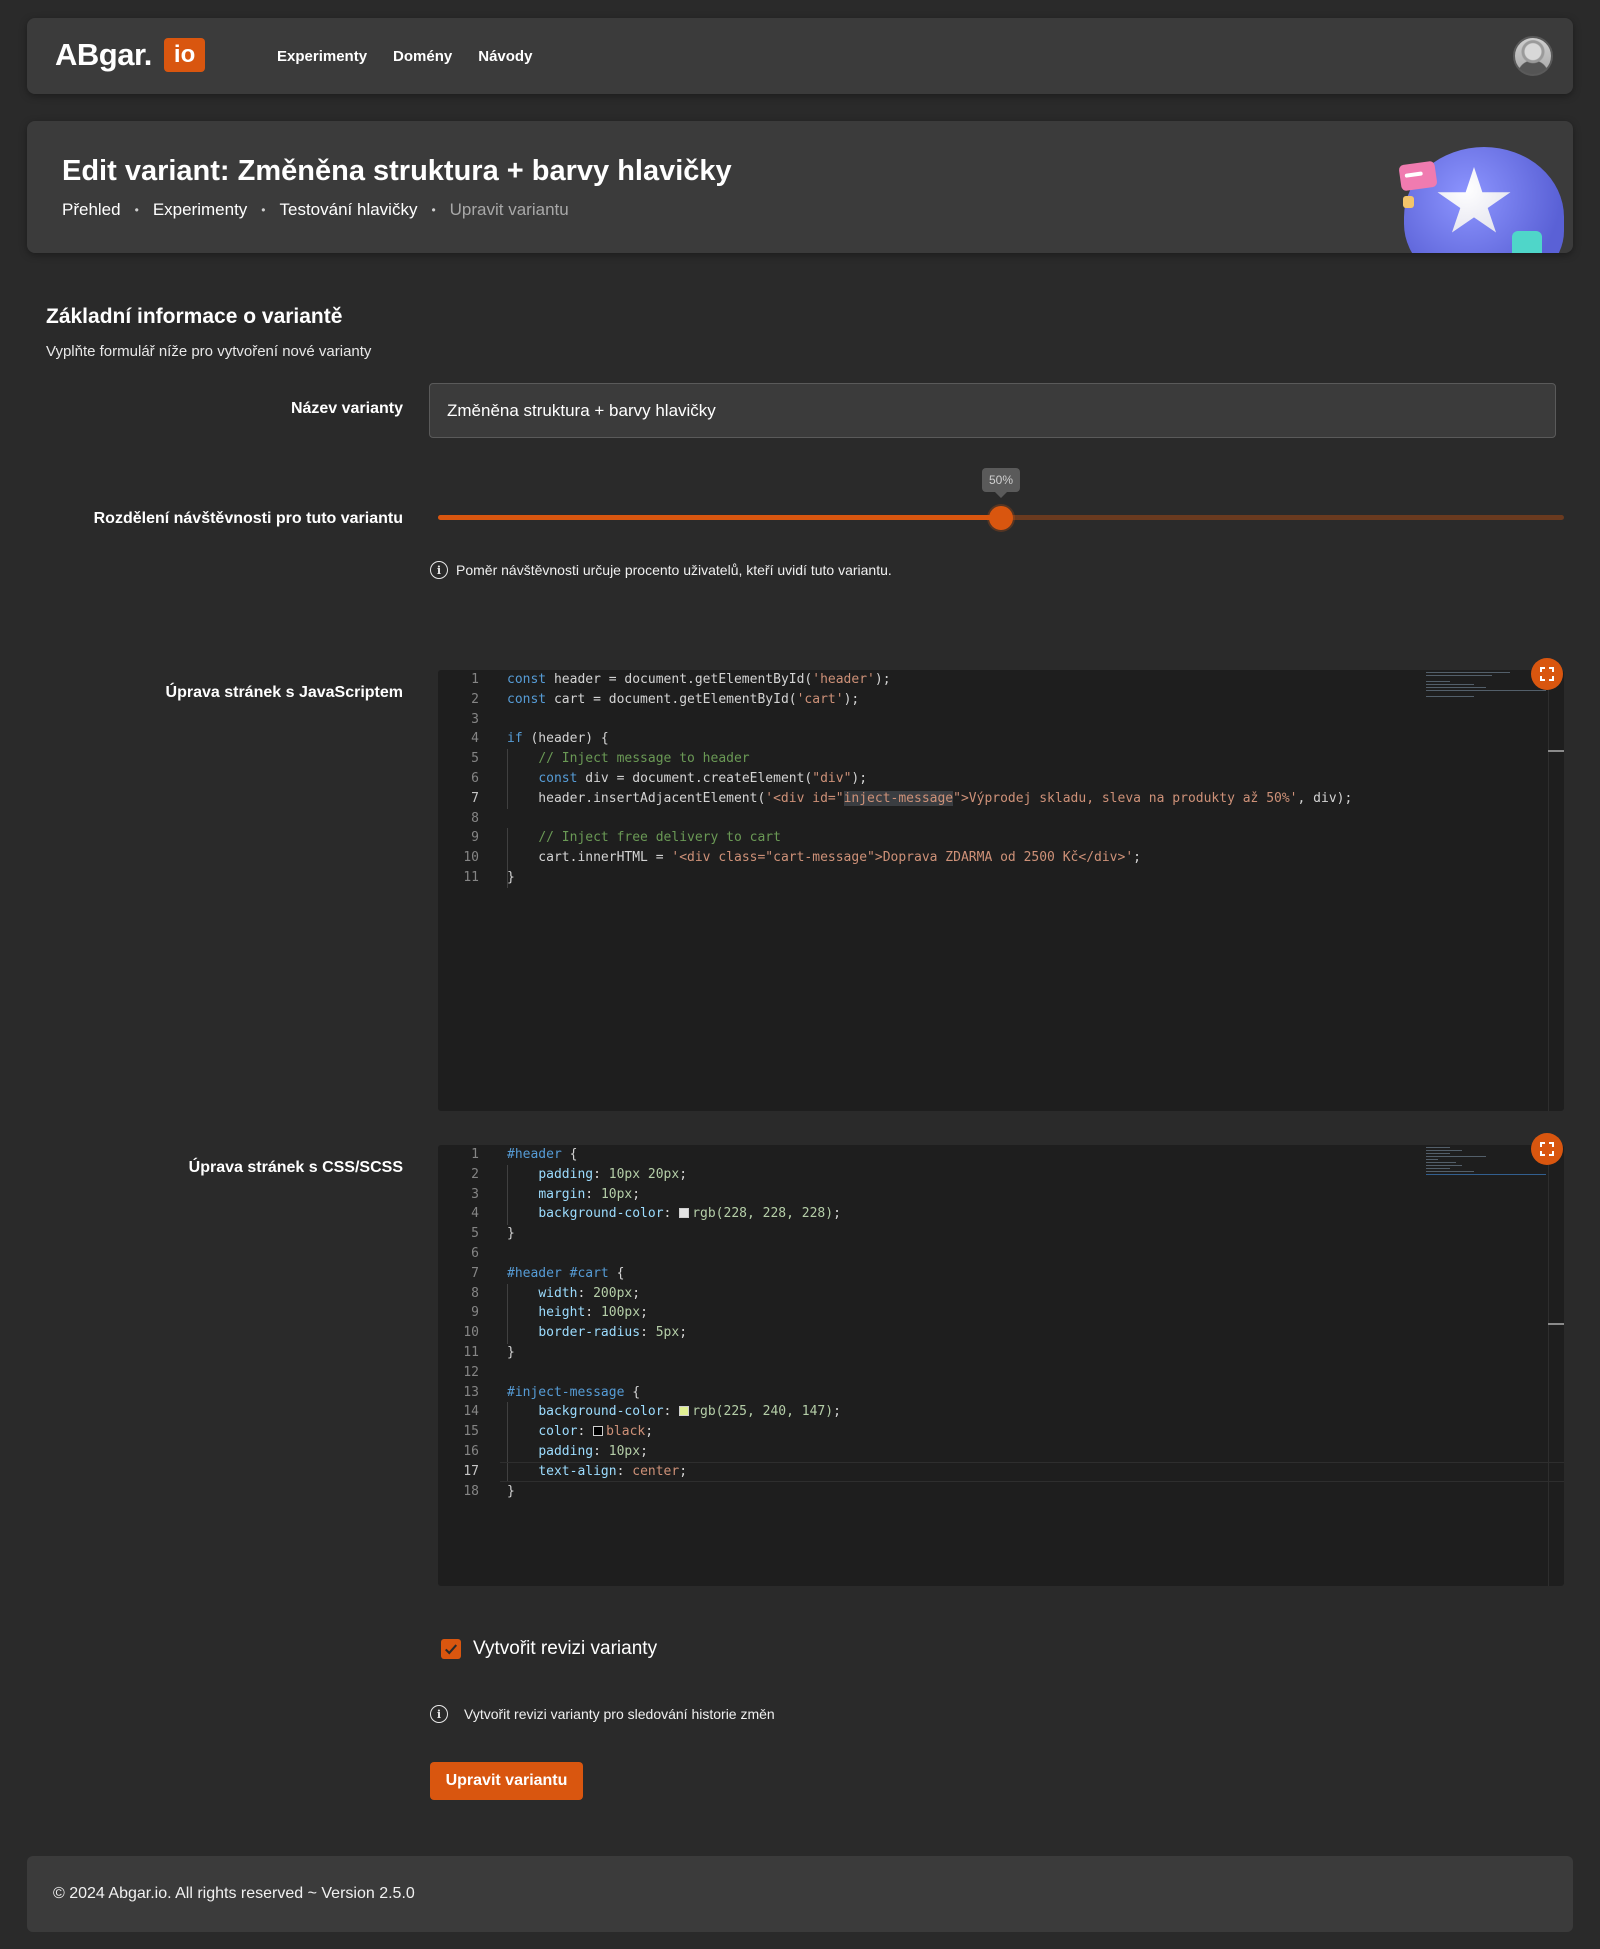 Image resolution: width=1600 pixels, height=1949 pixels. Describe the element at coordinates (1472, 187) in the screenshot. I see `header-illustration` at that location.